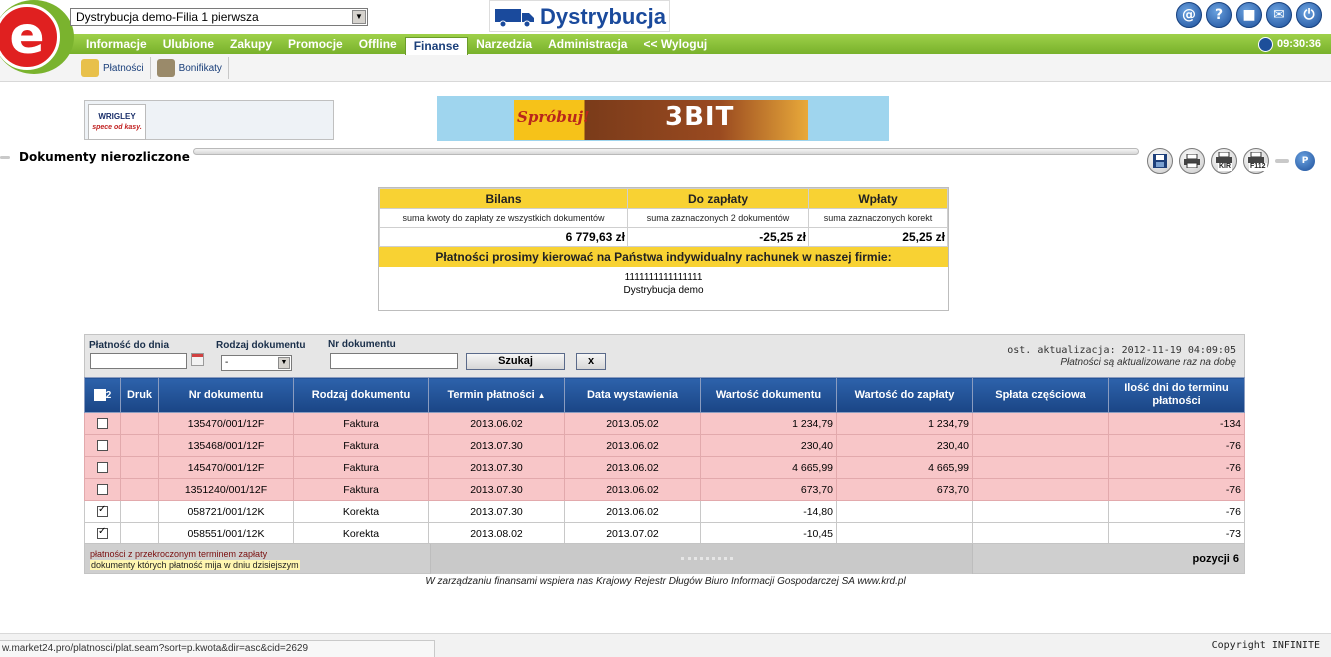  Describe the element at coordinates (496, 395) in the screenshot. I see `col-termin-platnosci: Termin płatności ▲` at that location.